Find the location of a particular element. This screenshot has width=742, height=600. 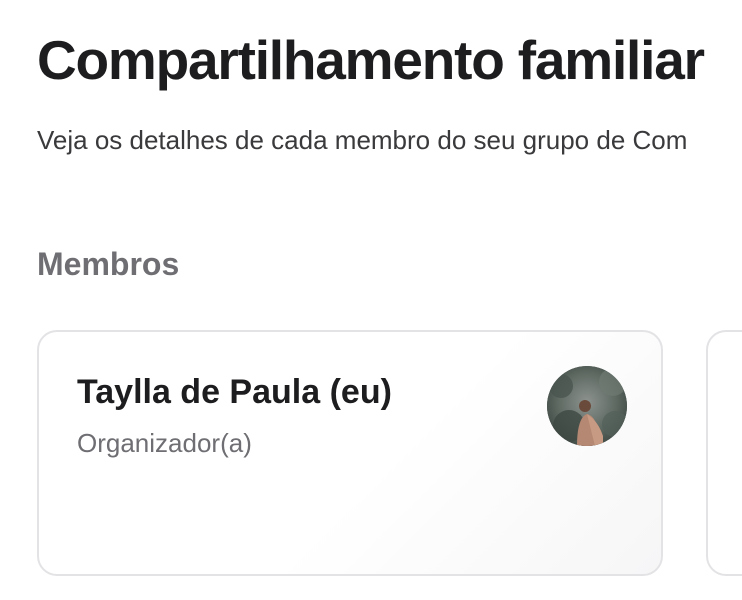

member-name: Taylla de Paula (eu) is located at coordinates (234, 392).